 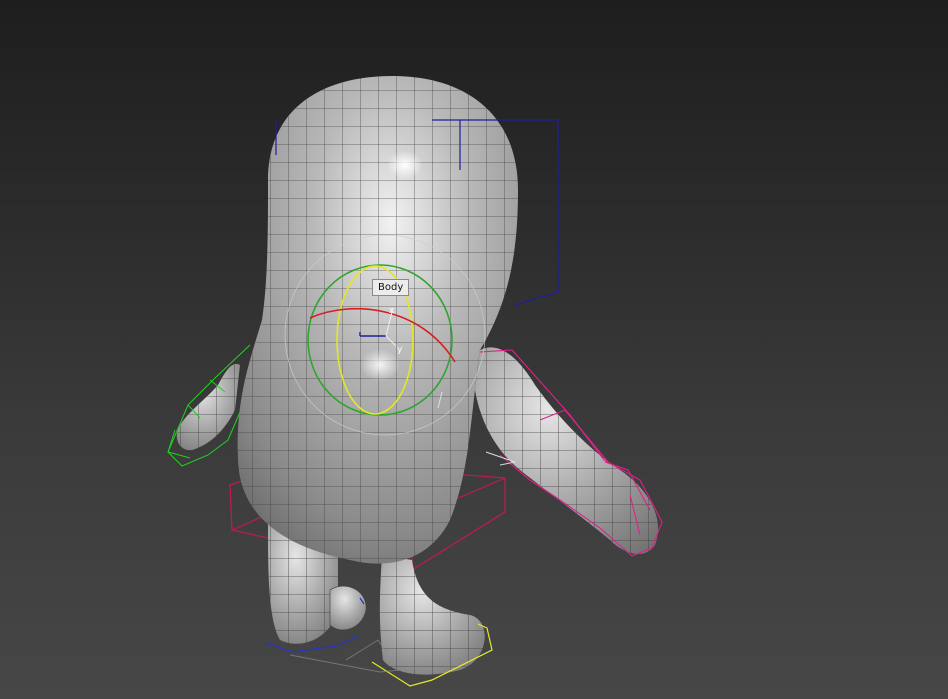 I want to click on leg-right, so click(x=435, y=615).